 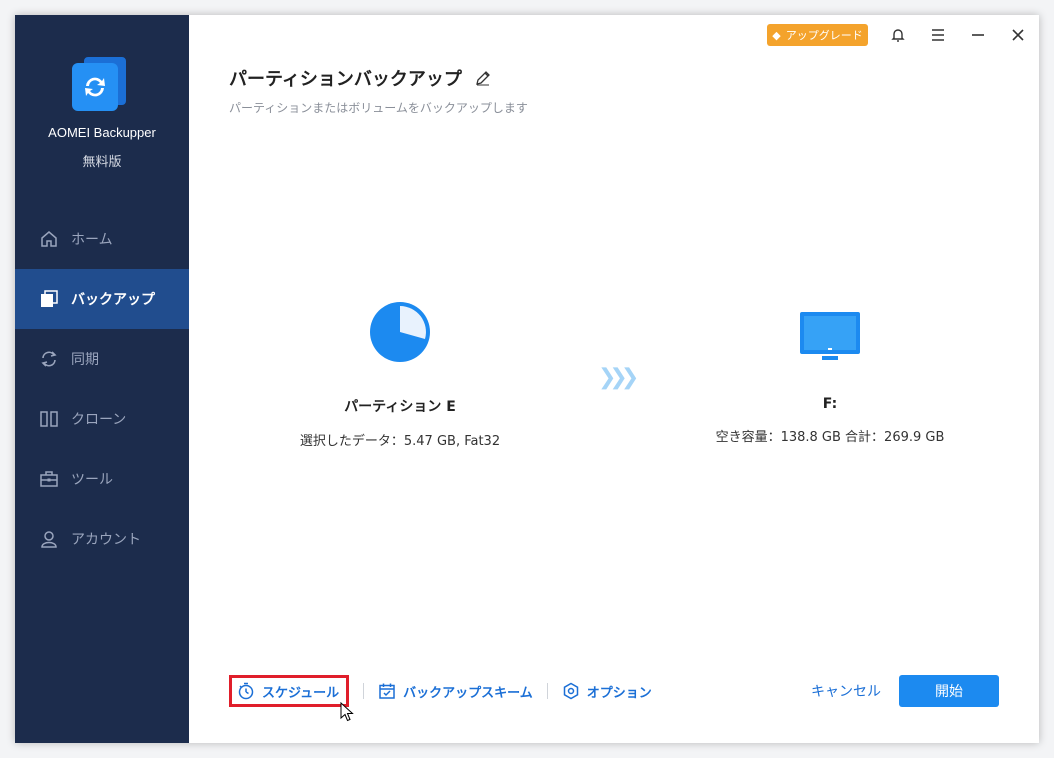 What do you see at coordinates (106, 540) in the screenshot?
I see `sidebar-item-label: アカウント` at bounding box center [106, 540].